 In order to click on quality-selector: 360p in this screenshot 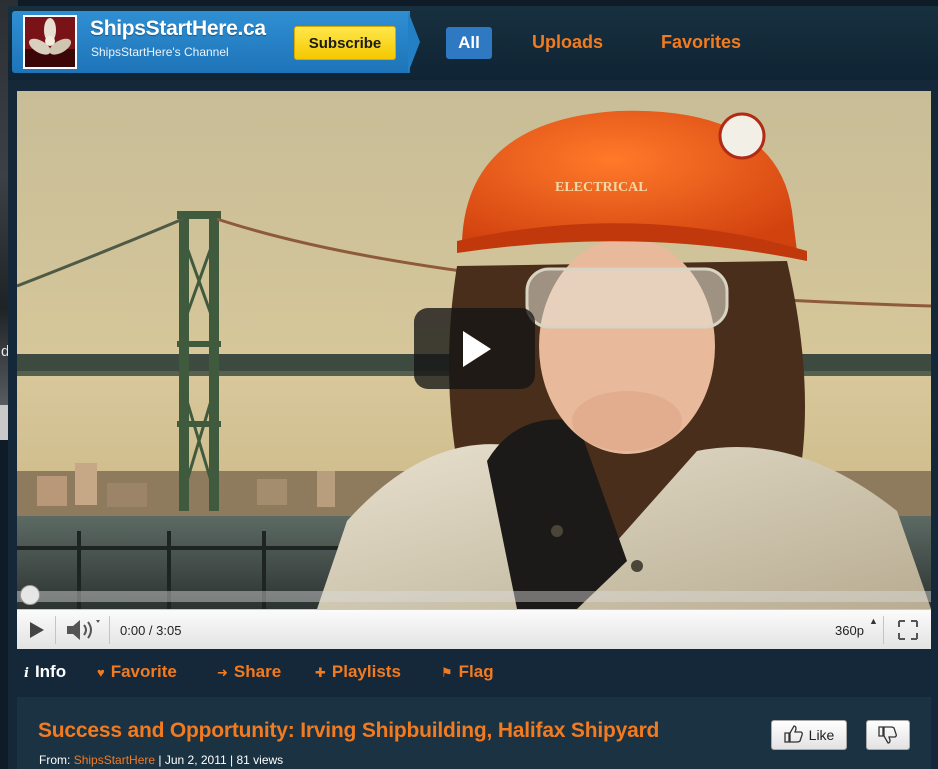, I will do `click(849, 630)`.